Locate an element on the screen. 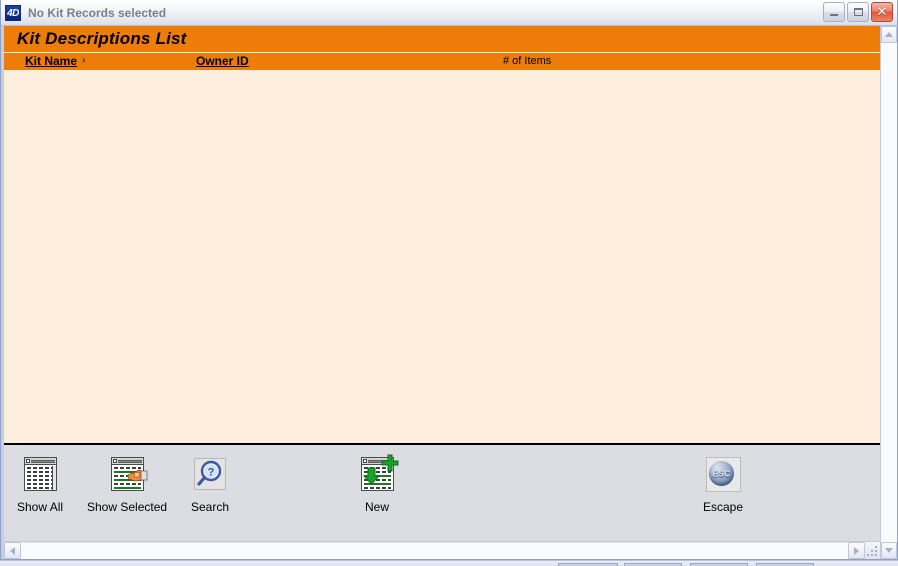 This screenshot has height=566, width=898. chevron-down-icon is located at coordinates (889, 550).